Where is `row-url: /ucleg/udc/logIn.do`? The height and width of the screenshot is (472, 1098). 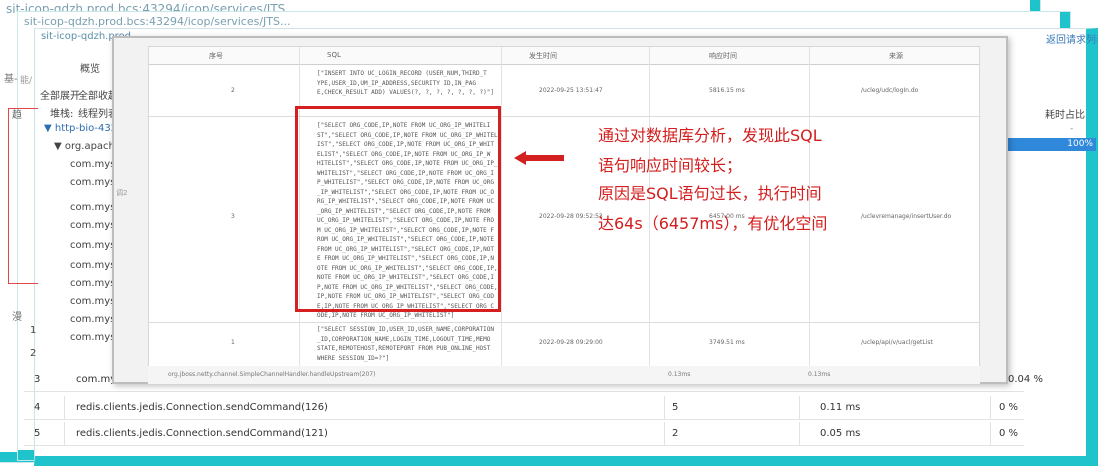 row-url: /ucleg/udc/logIn.do is located at coordinates (890, 90).